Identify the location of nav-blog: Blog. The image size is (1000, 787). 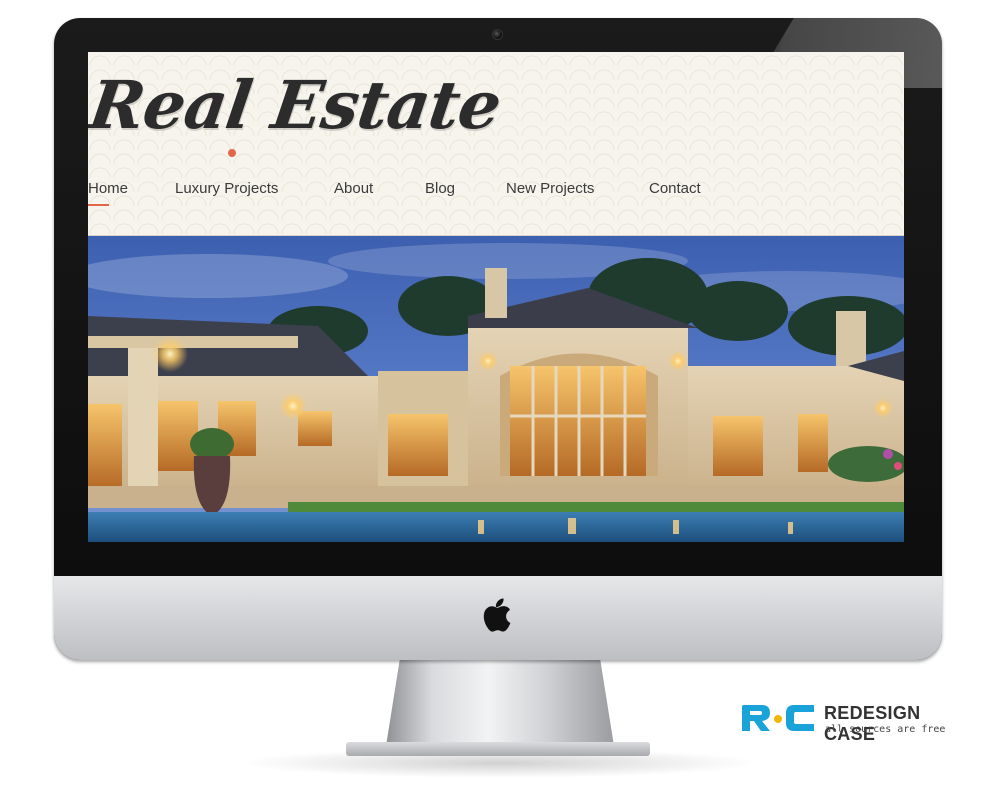
(440, 188).